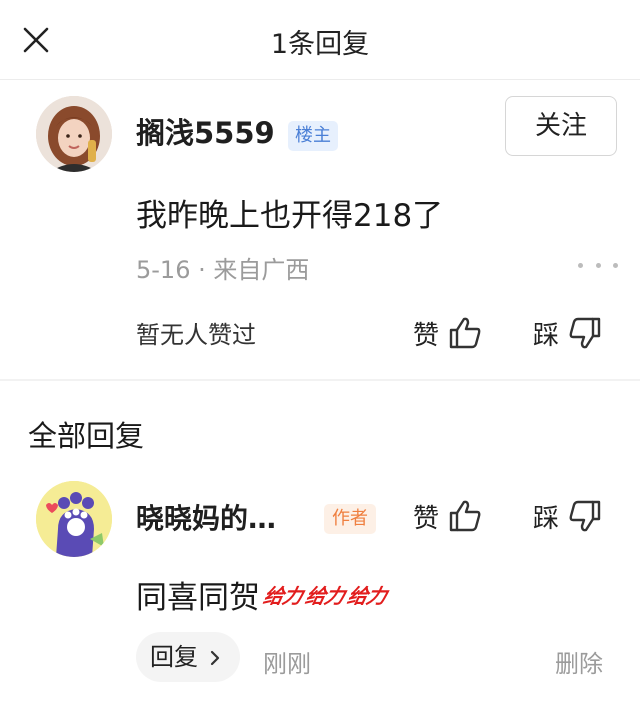 The image size is (640, 715). Describe the element at coordinates (290, 216) in the screenshot. I see `post-content: 我昨晚上也开得218了` at that location.